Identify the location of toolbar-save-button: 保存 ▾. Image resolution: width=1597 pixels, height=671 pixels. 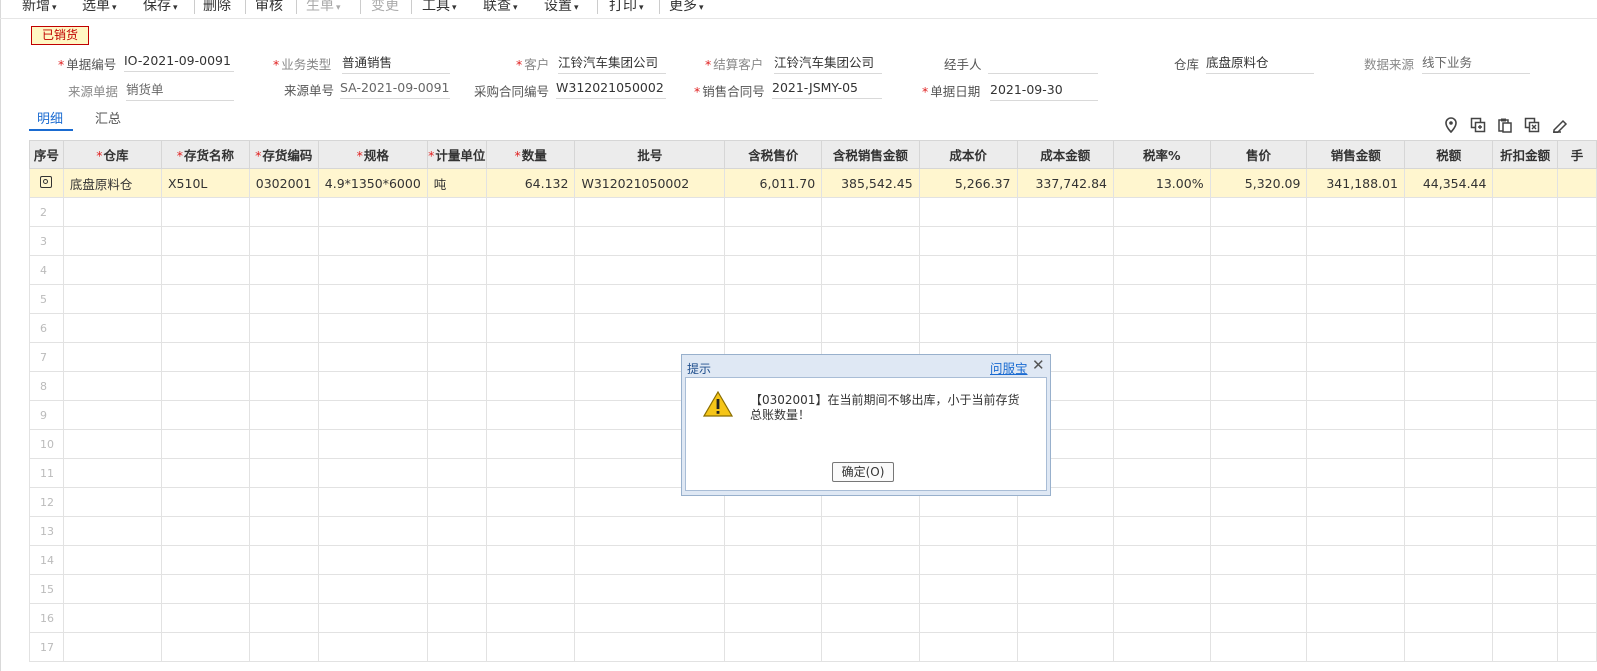
(160, 7).